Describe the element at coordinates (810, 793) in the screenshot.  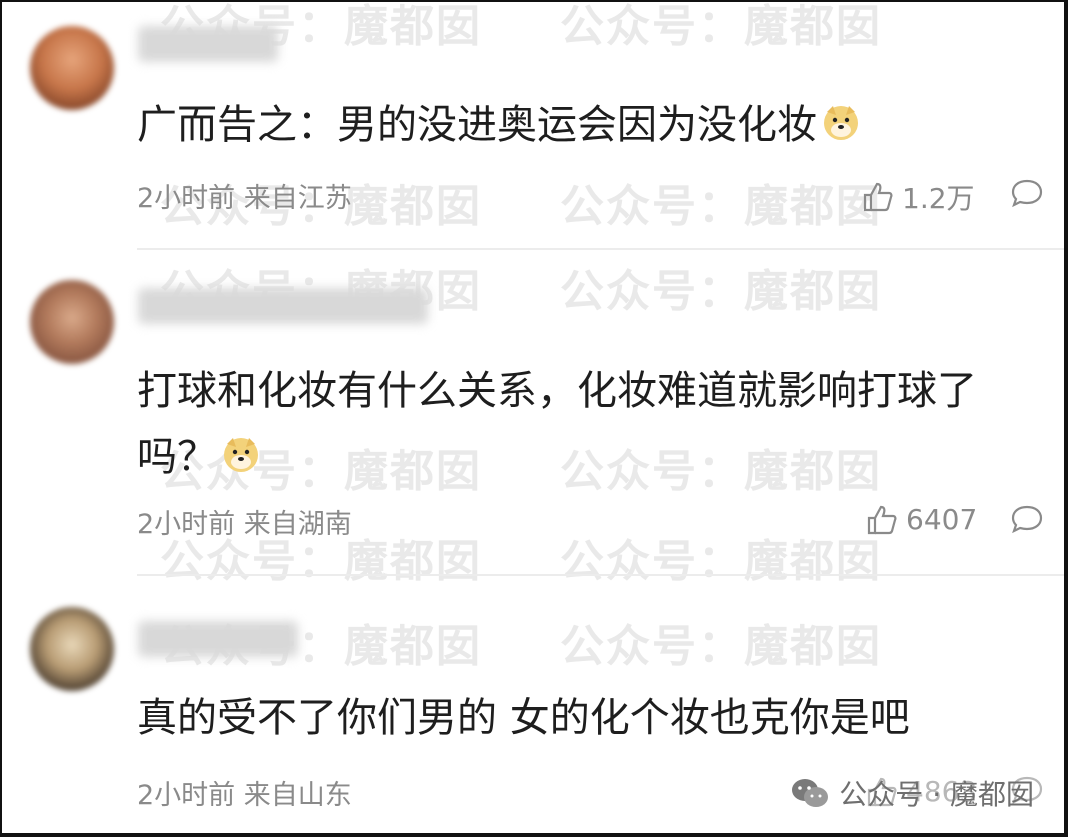
I see `wechat-icon` at that location.